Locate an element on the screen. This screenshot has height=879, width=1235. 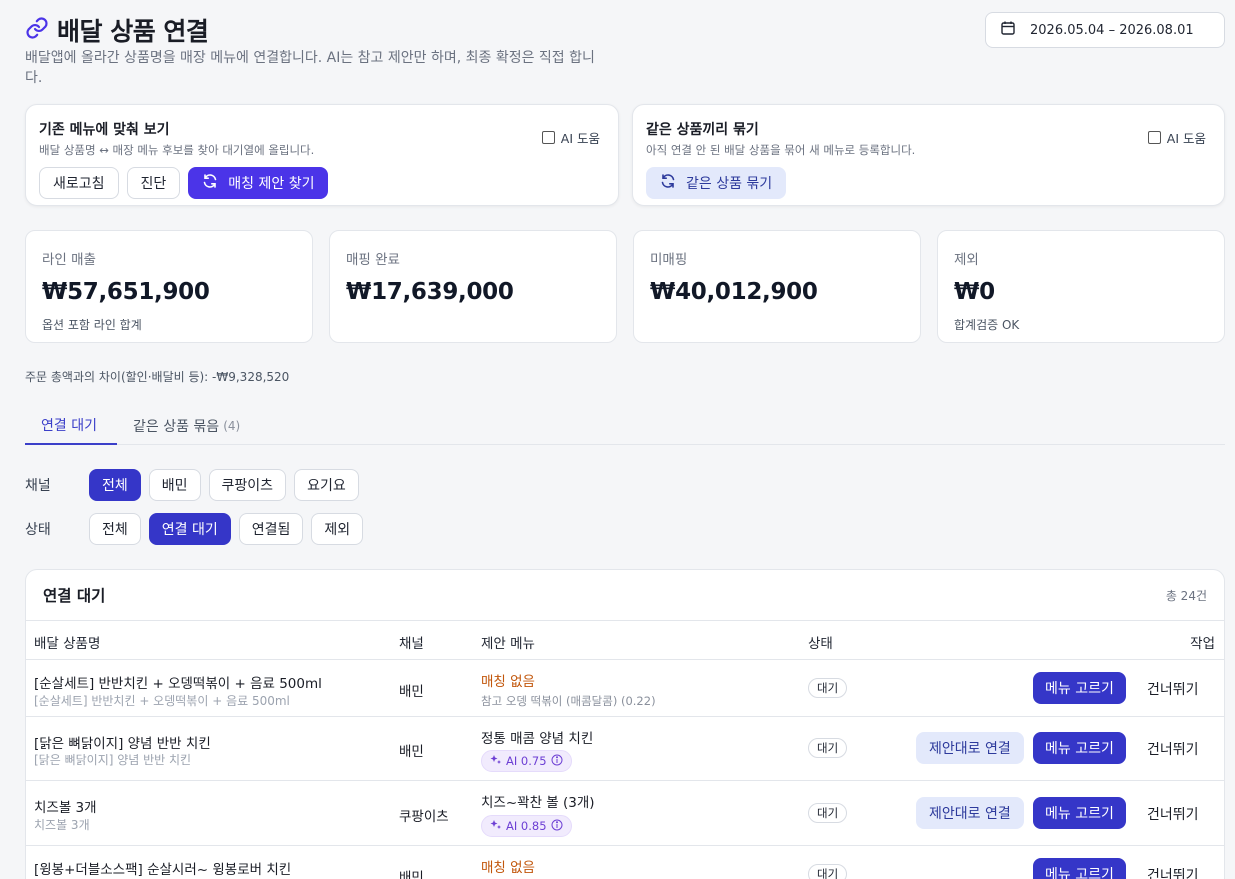
match-hint: 참고 오뎅 떡볶이 (매콤달콤) (0.22) is located at coordinates (568, 701).